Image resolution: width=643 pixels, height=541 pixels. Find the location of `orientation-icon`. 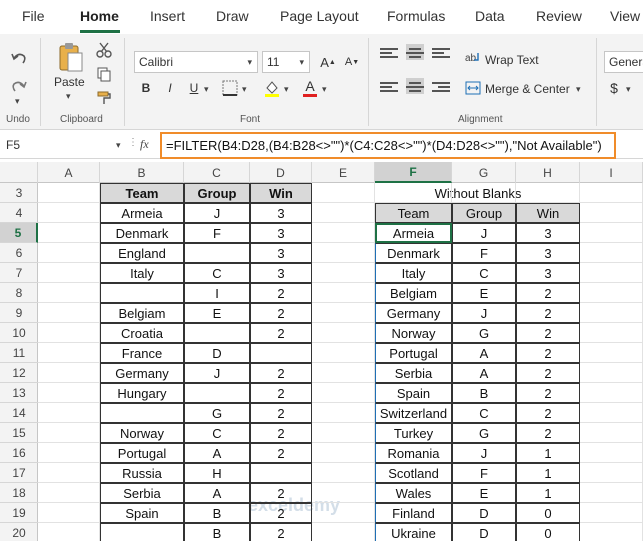

orientation-icon is located at coordinates (458, 55).